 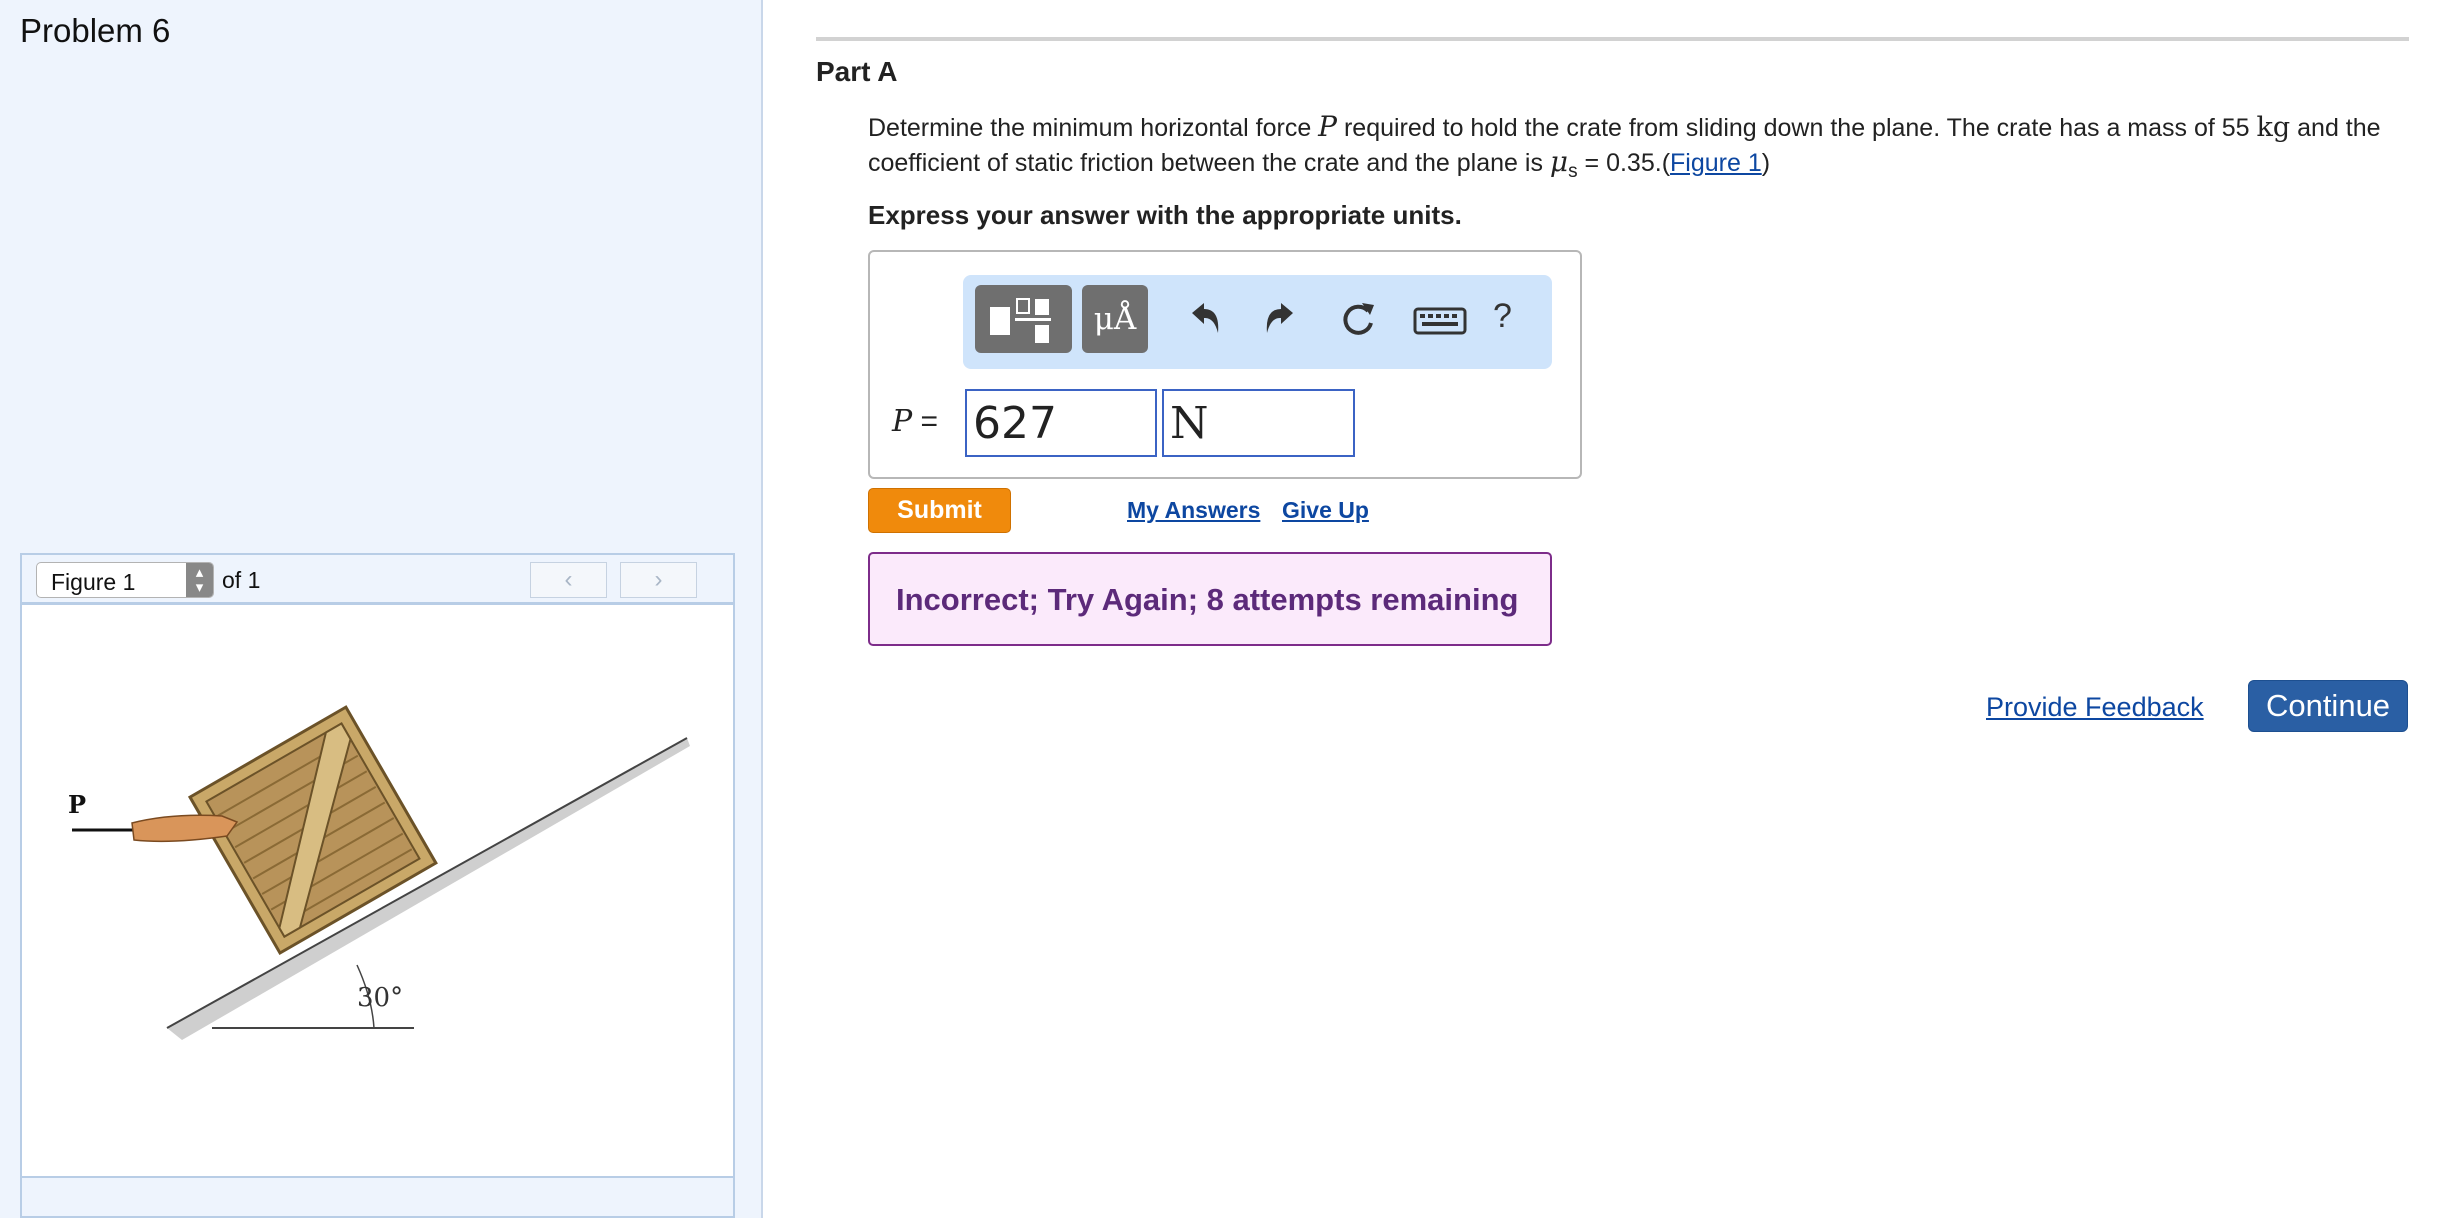 I want to click on crate-on-incline-figure: 30° P, so click(x=379, y=872).